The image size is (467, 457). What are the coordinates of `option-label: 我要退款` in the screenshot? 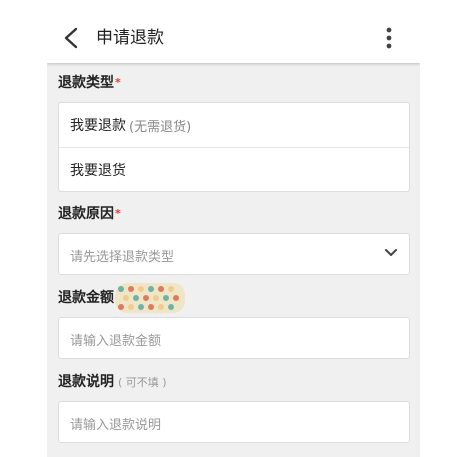 It's located at (98, 126).